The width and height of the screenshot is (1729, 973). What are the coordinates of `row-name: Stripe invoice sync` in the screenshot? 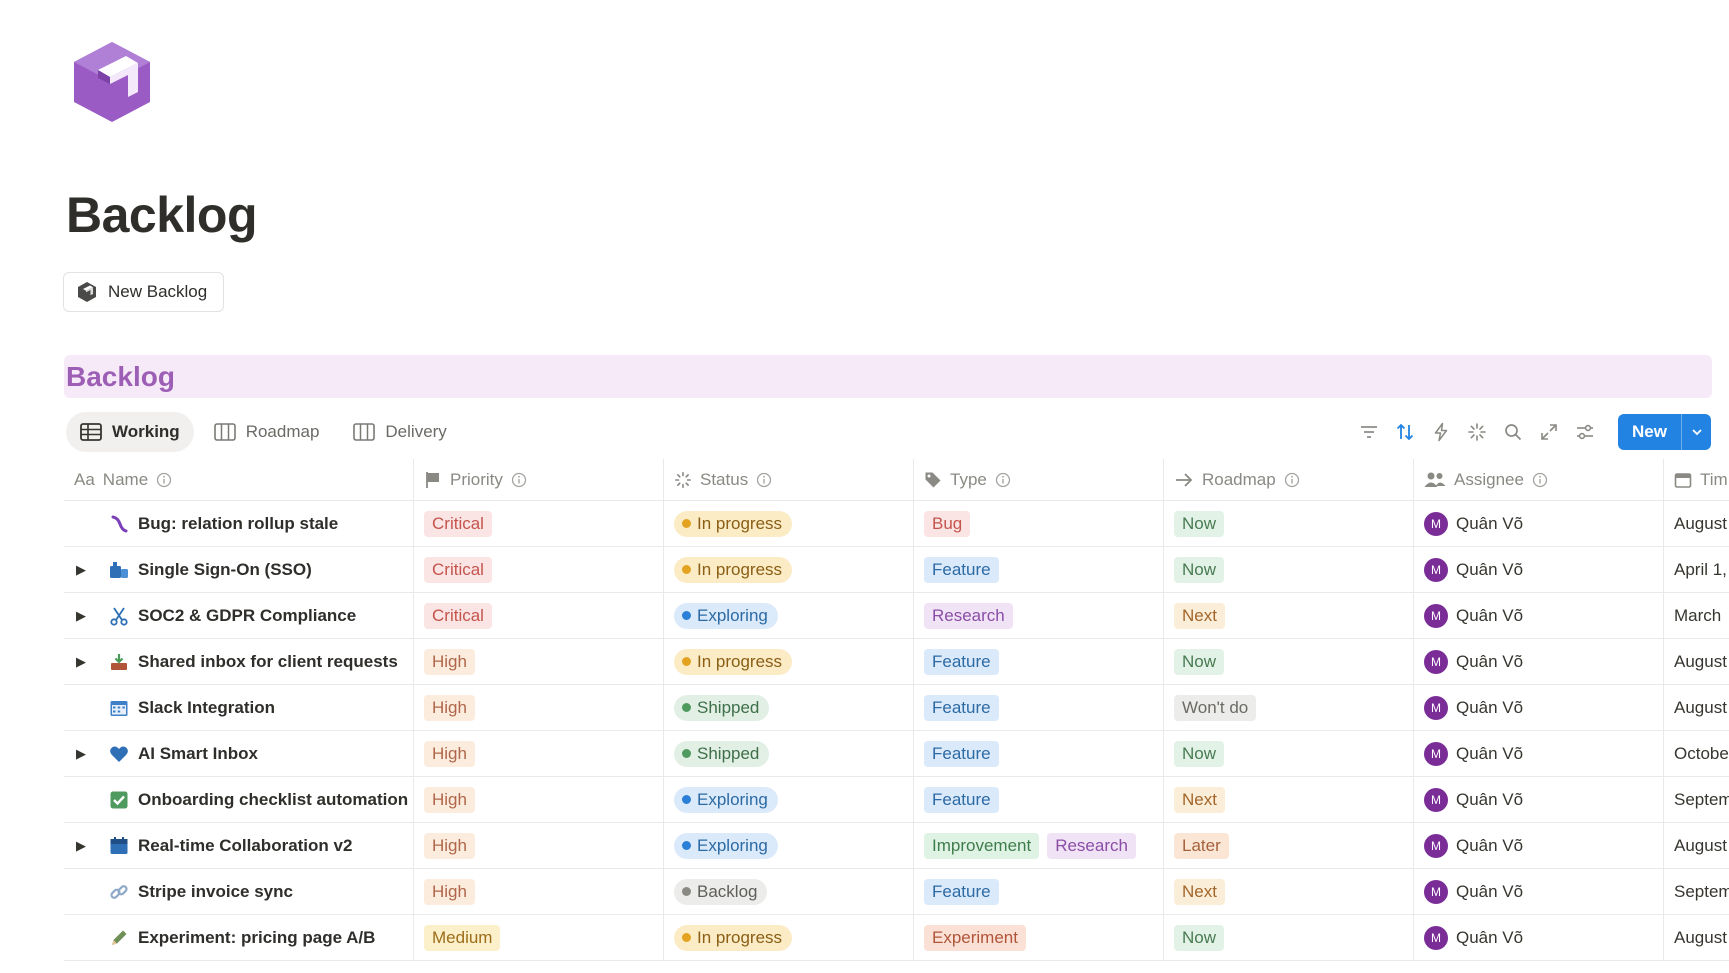 It's located at (215, 892).